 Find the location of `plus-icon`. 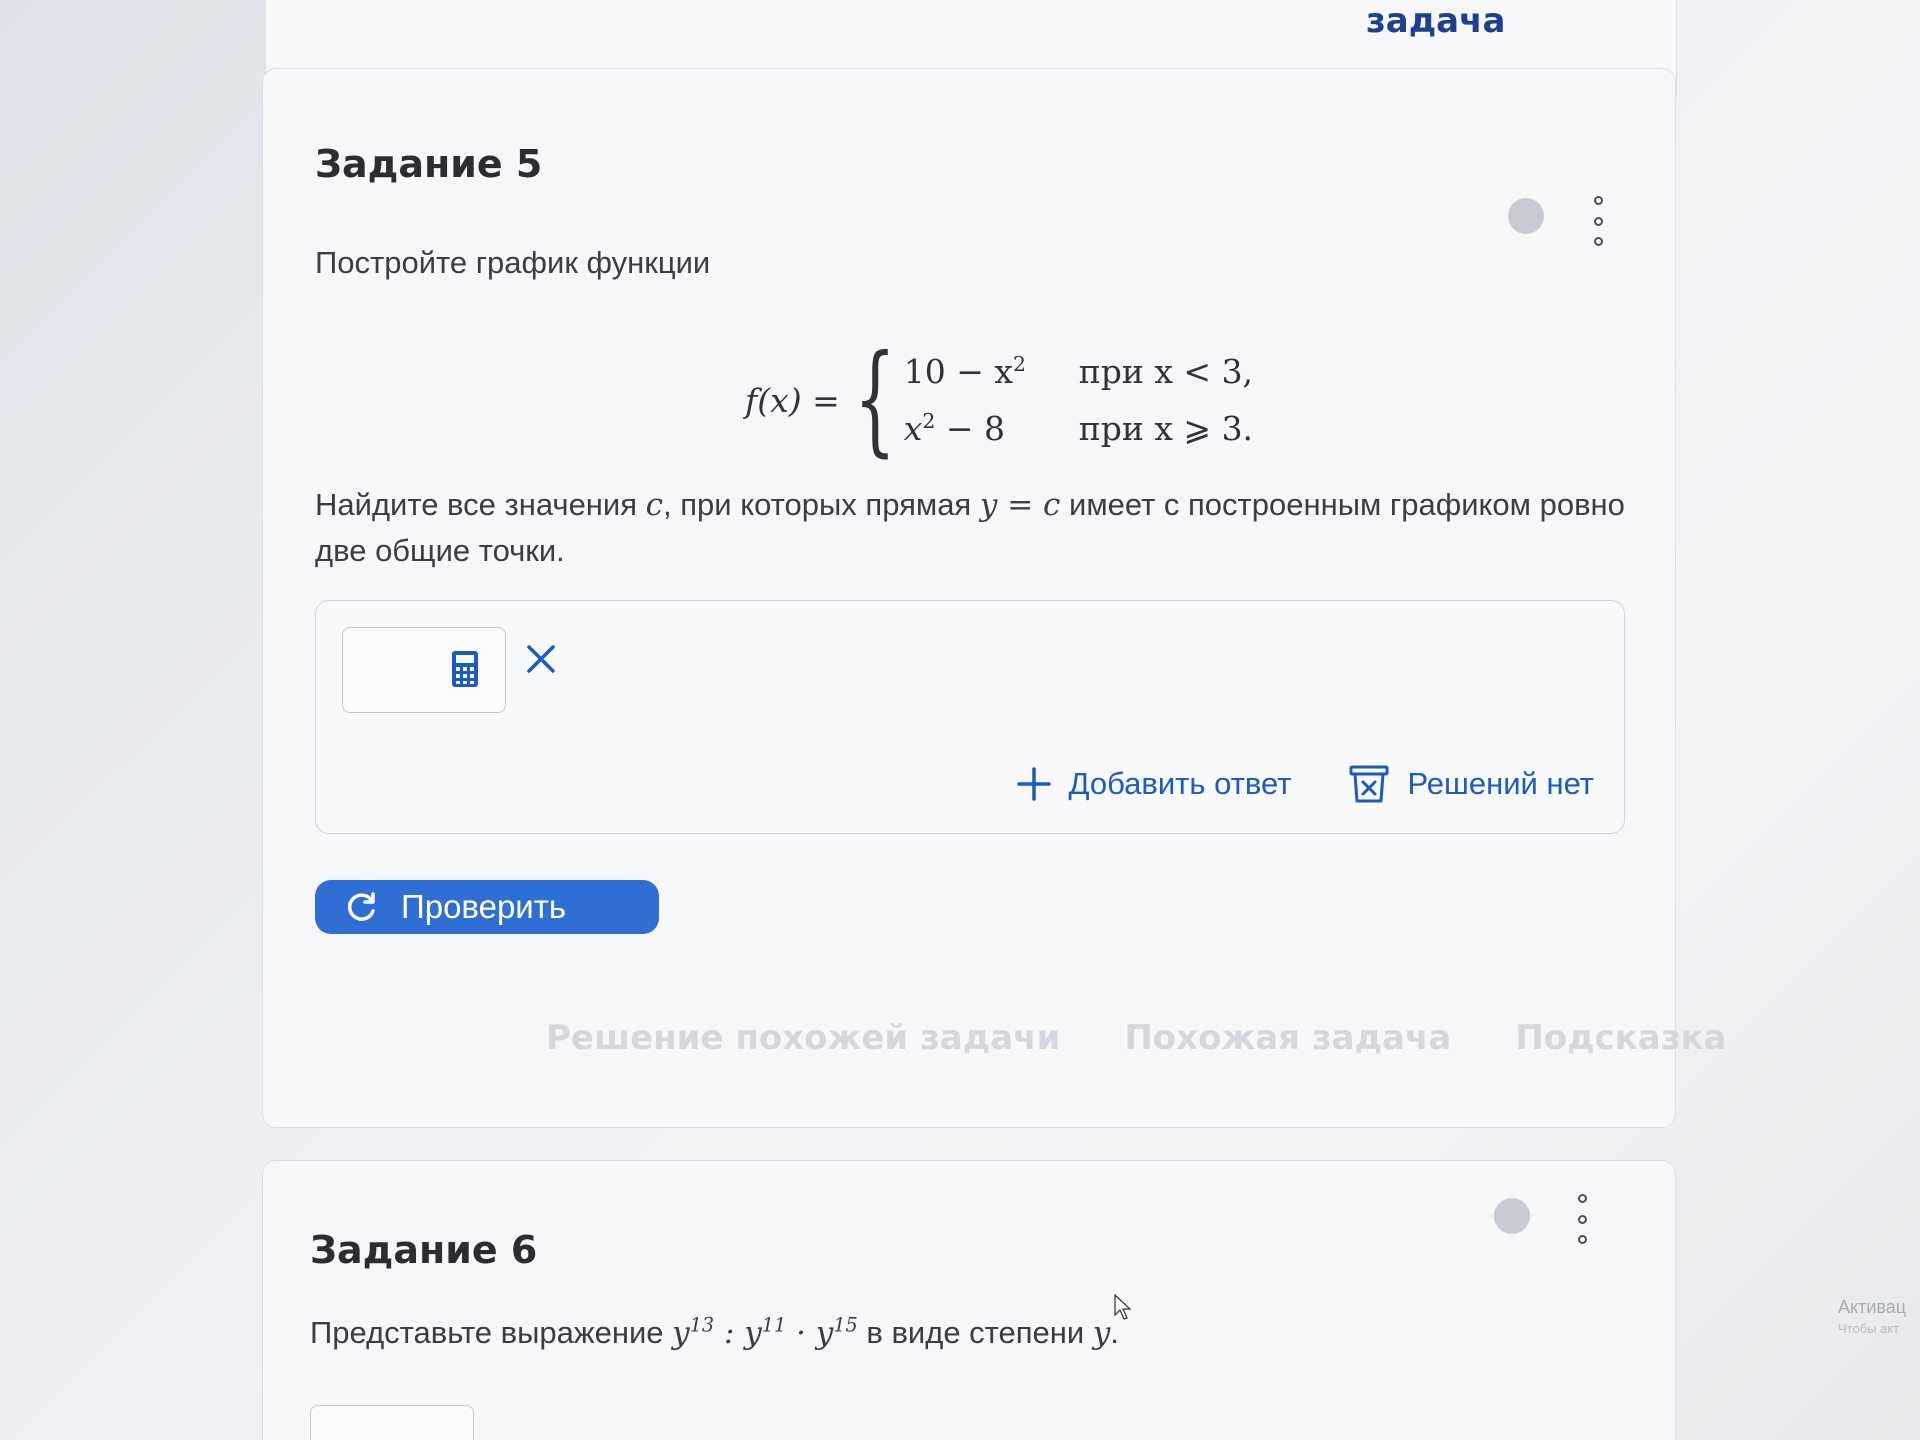

plus-icon is located at coordinates (1033, 784).